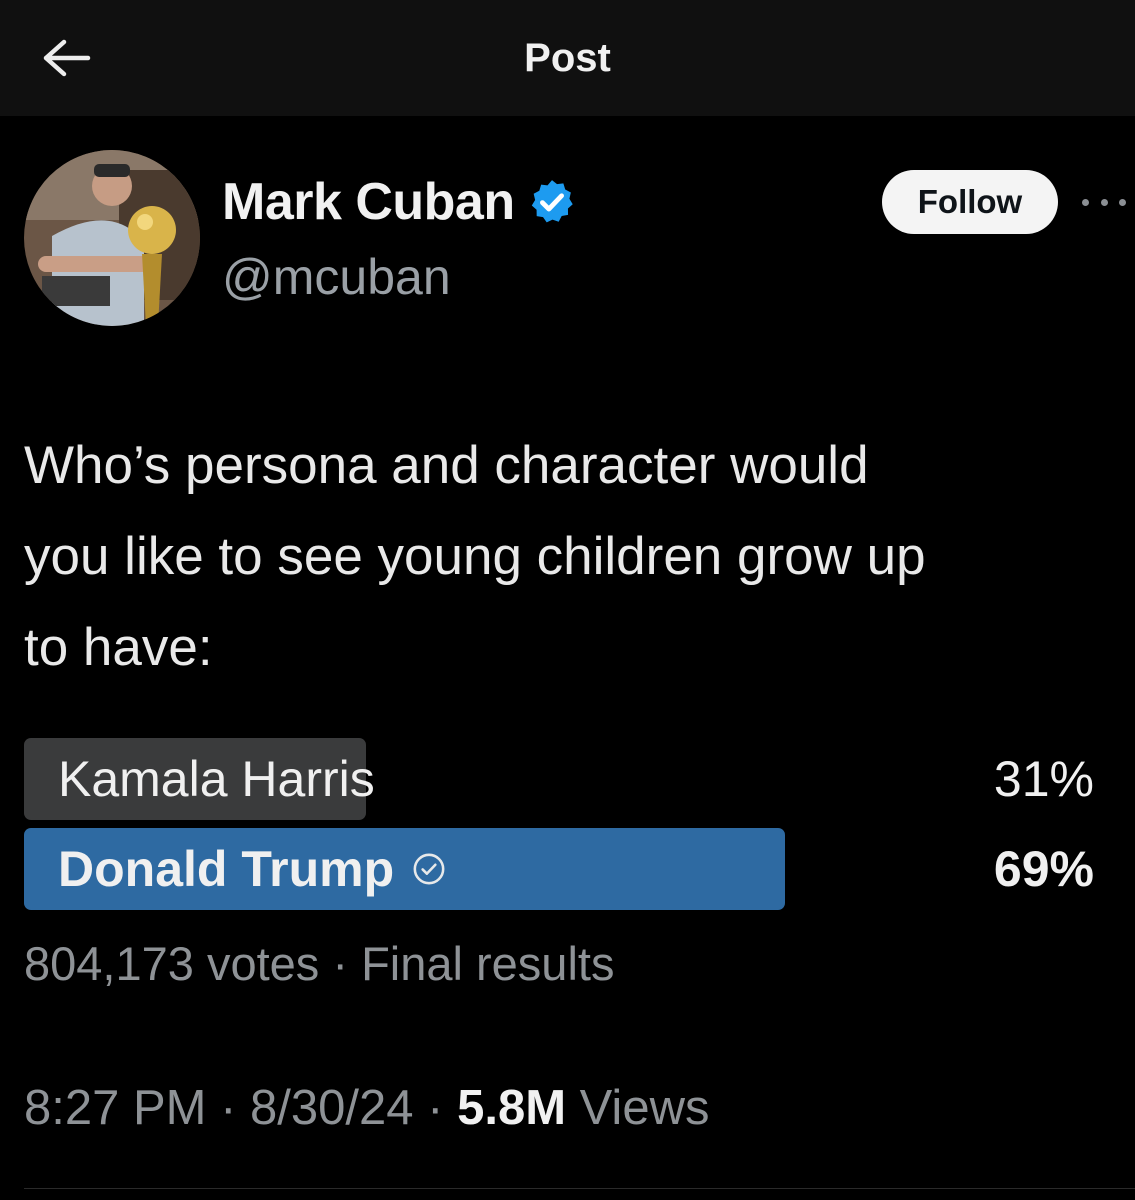 The height and width of the screenshot is (1200, 1135). I want to click on poll-votes: 804,173 votes, so click(172, 963).